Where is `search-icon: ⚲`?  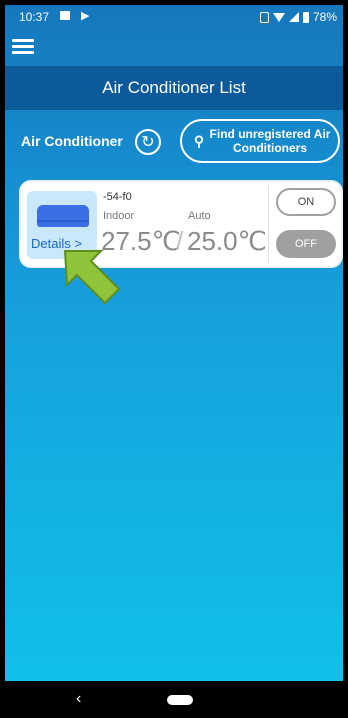
search-icon: ⚲ is located at coordinates (199, 140).